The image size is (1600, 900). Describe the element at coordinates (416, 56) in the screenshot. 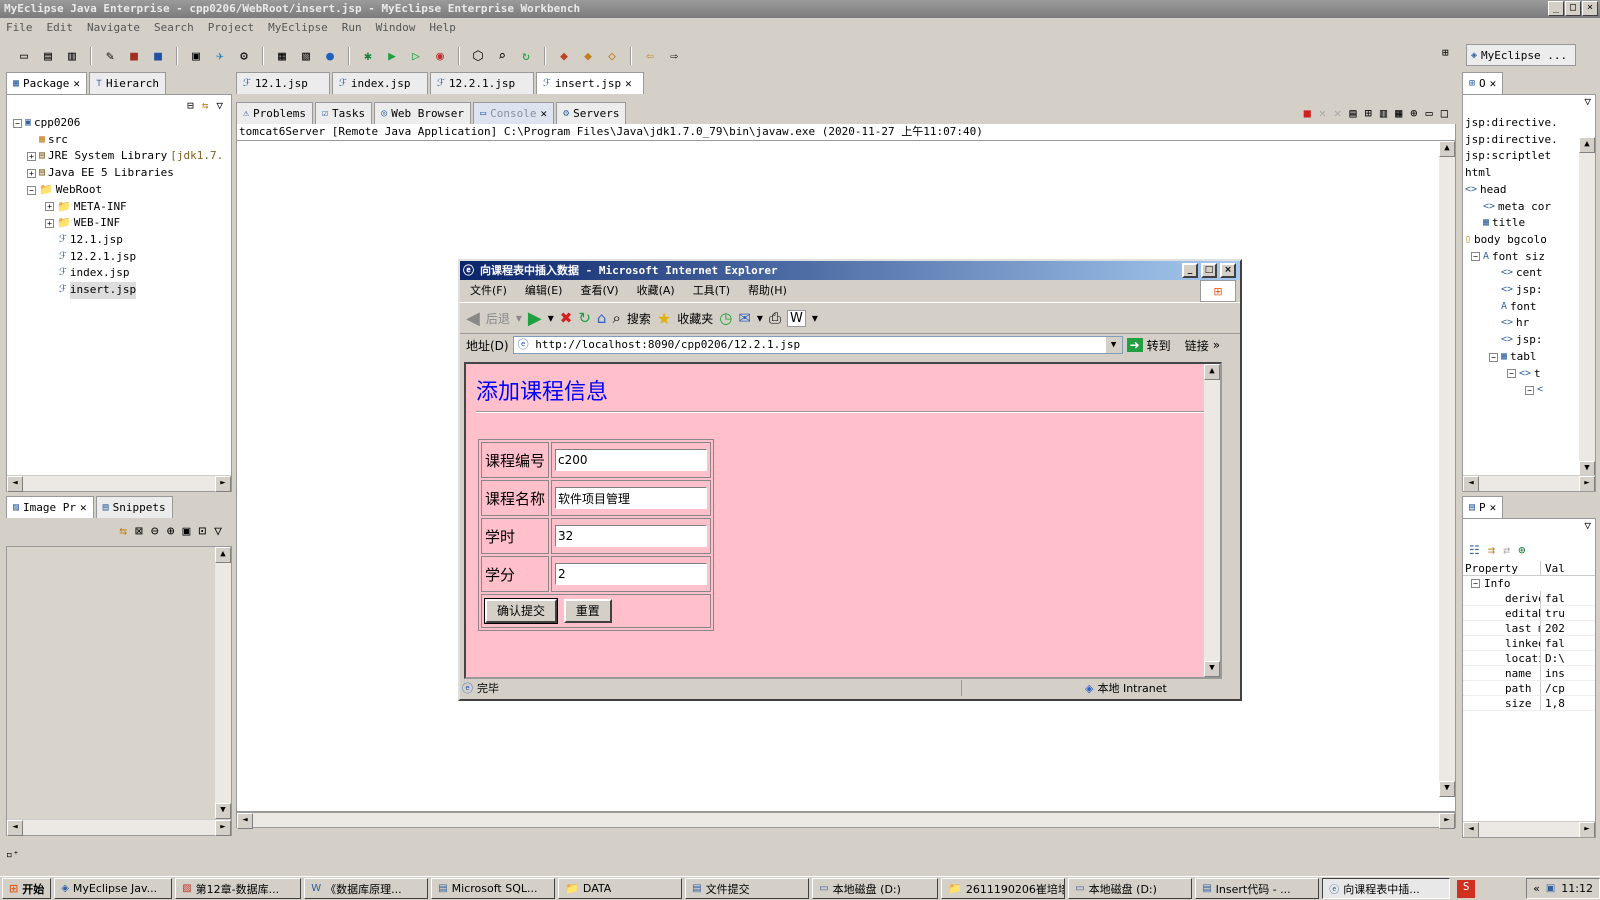

I see `run-config-icon: ▷` at that location.